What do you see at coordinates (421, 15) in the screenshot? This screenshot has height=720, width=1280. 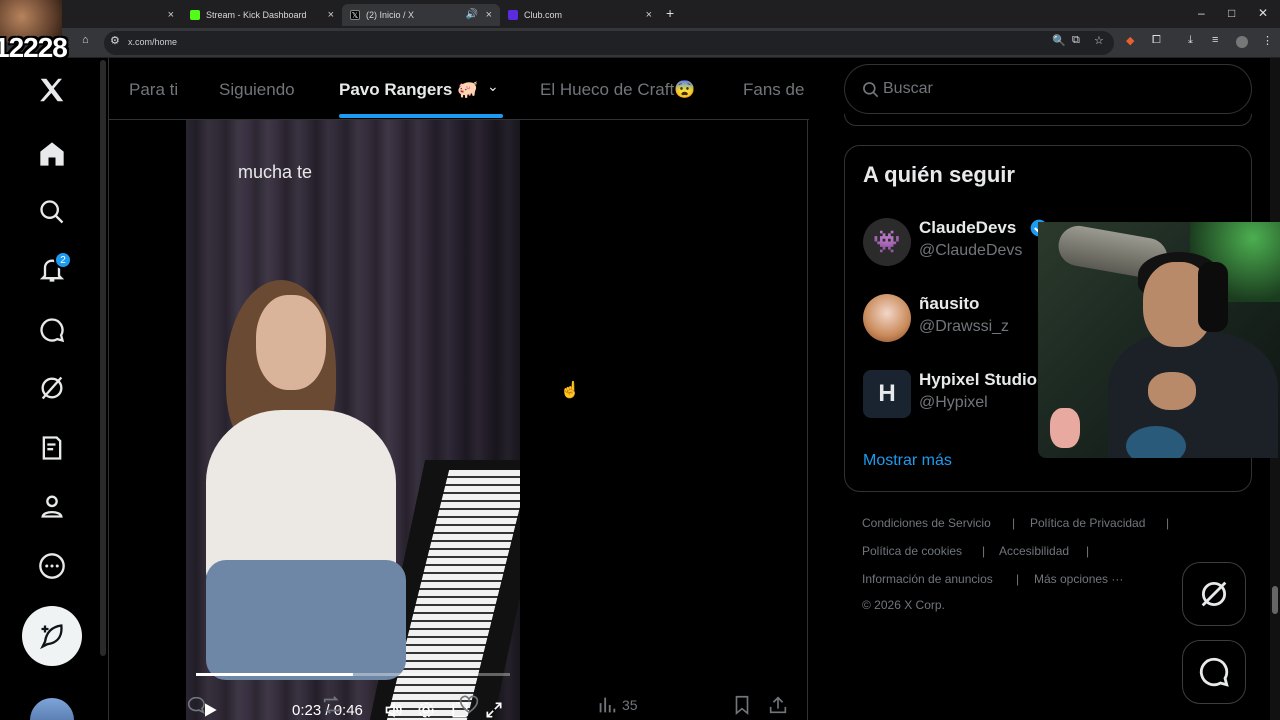 I see `browser-tab-x: 𝕏 (2) Inicio / X 🔊 ×` at bounding box center [421, 15].